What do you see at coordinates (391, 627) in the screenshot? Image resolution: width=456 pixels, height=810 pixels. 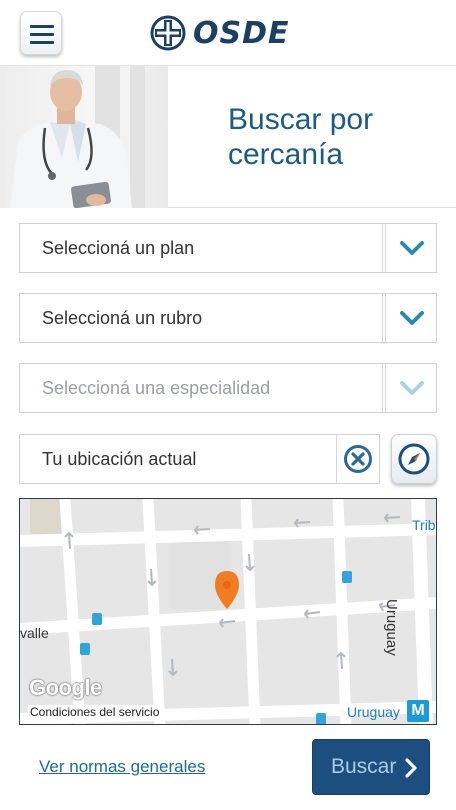 I see `street-label-right: Uruguay` at bounding box center [391, 627].